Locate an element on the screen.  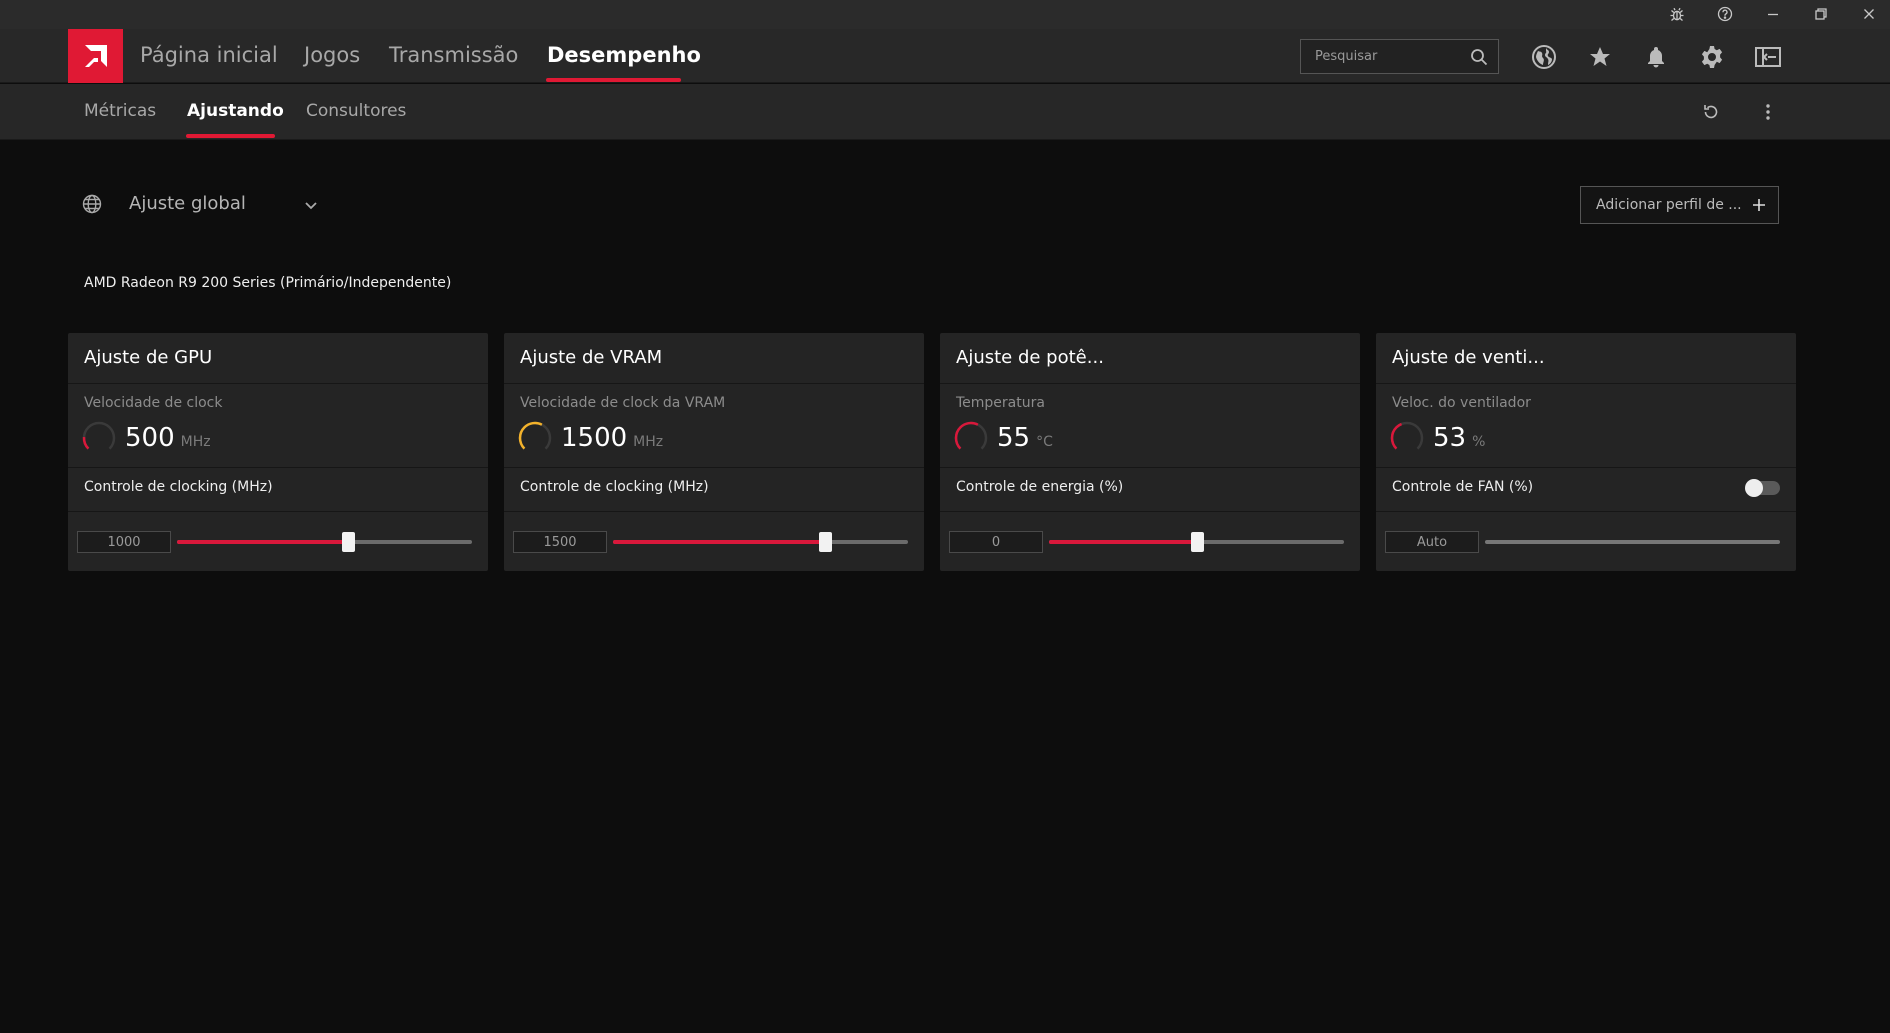
nav-tab-games: Jogos is located at coordinates (332, 55).